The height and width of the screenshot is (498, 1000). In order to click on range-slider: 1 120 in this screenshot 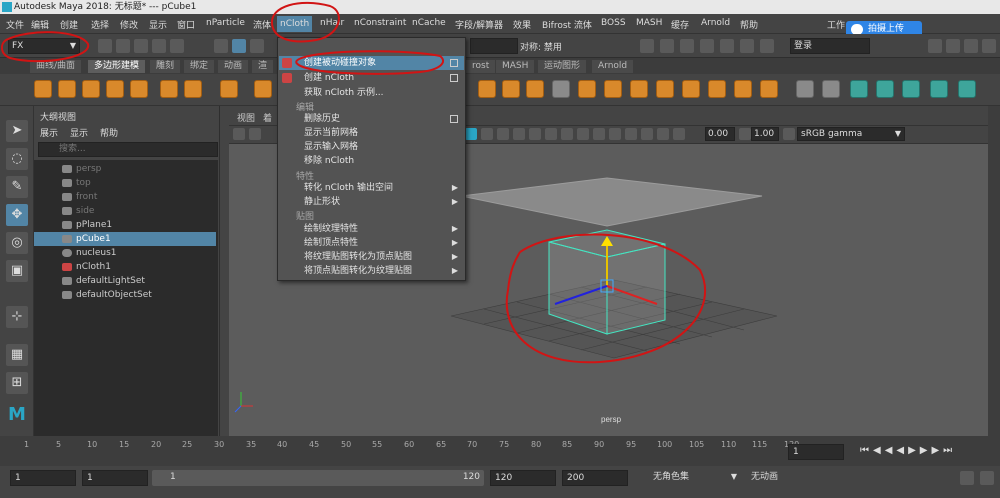, I will do `click(318, 478)`.